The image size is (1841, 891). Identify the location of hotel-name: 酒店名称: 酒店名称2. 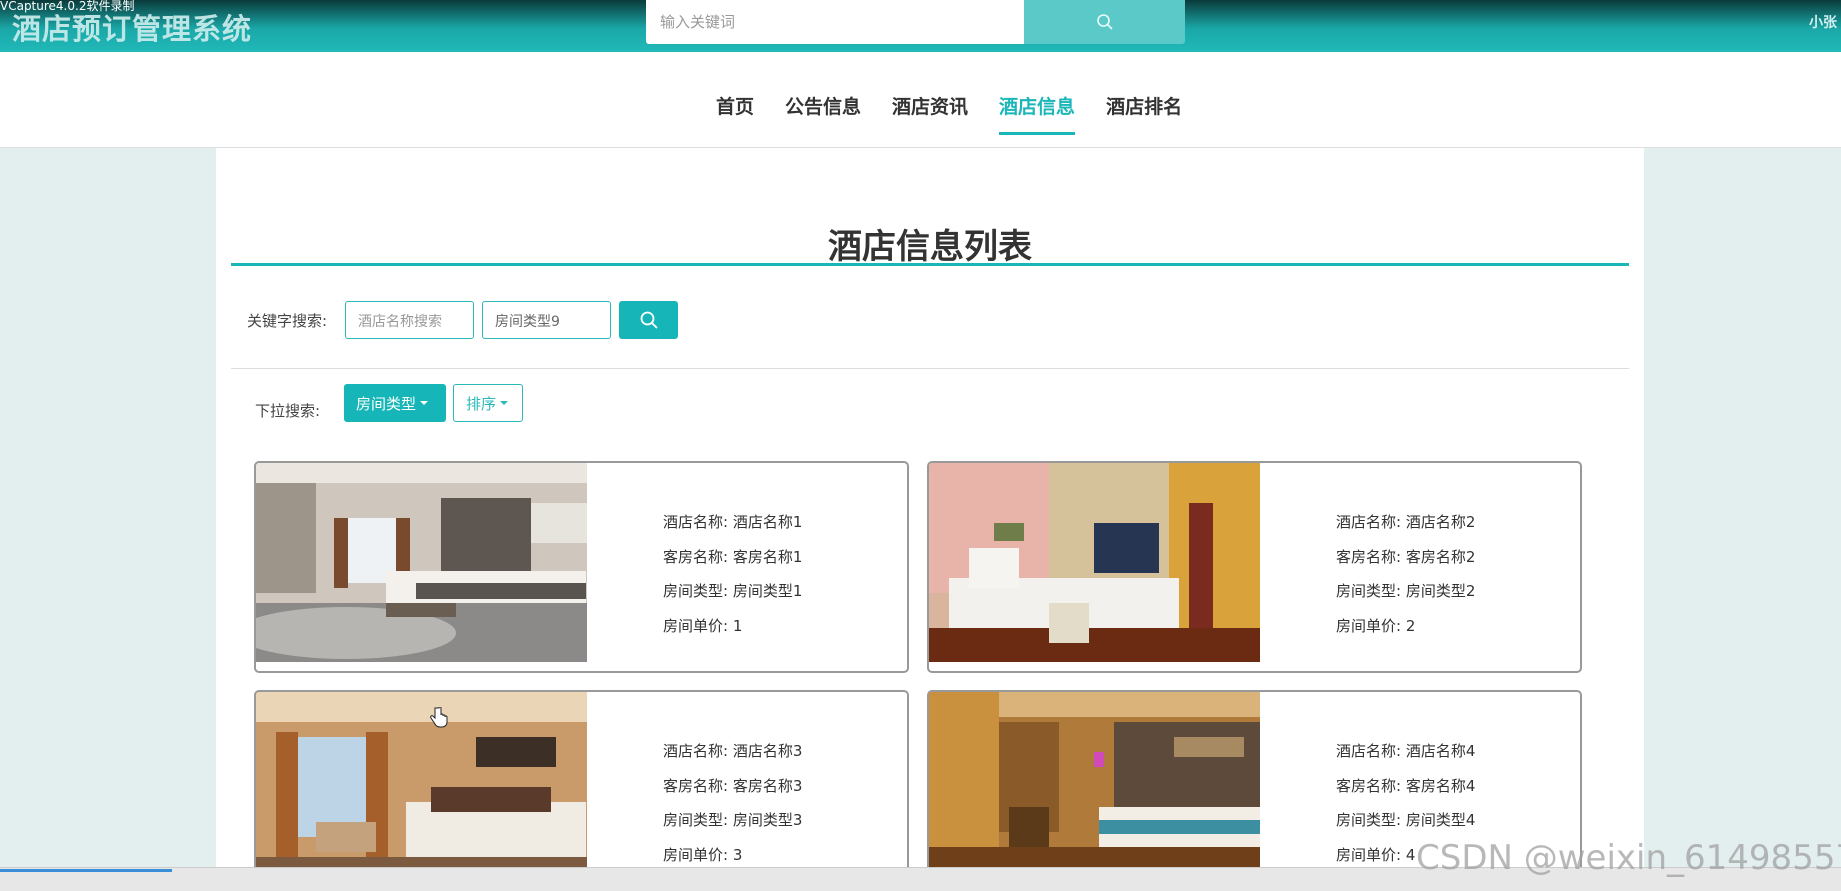
(1406, 522).